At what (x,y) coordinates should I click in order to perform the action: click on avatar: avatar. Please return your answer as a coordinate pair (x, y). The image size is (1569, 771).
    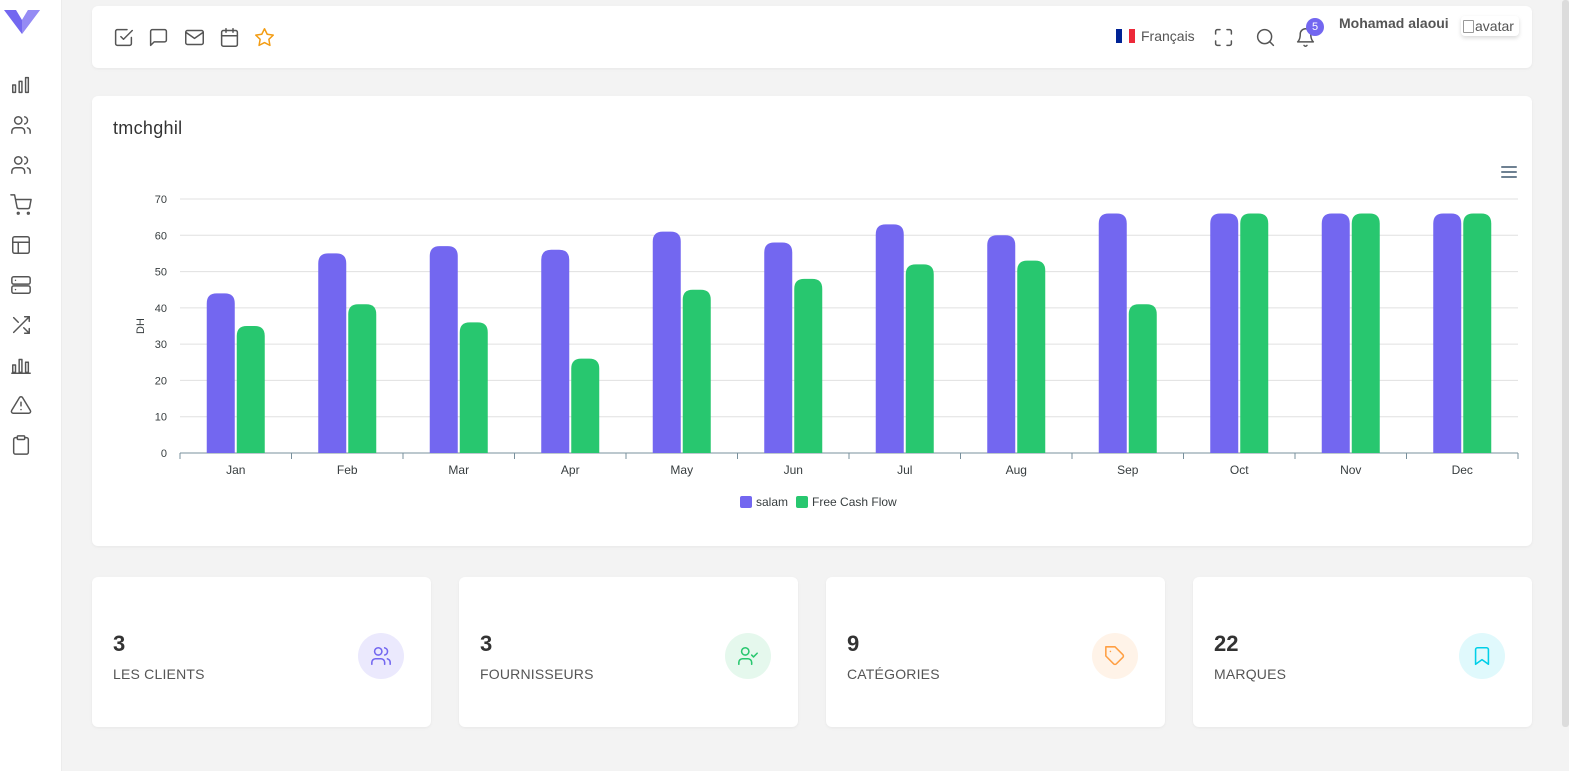
    Looking at the image, I should click on (1490, 26).